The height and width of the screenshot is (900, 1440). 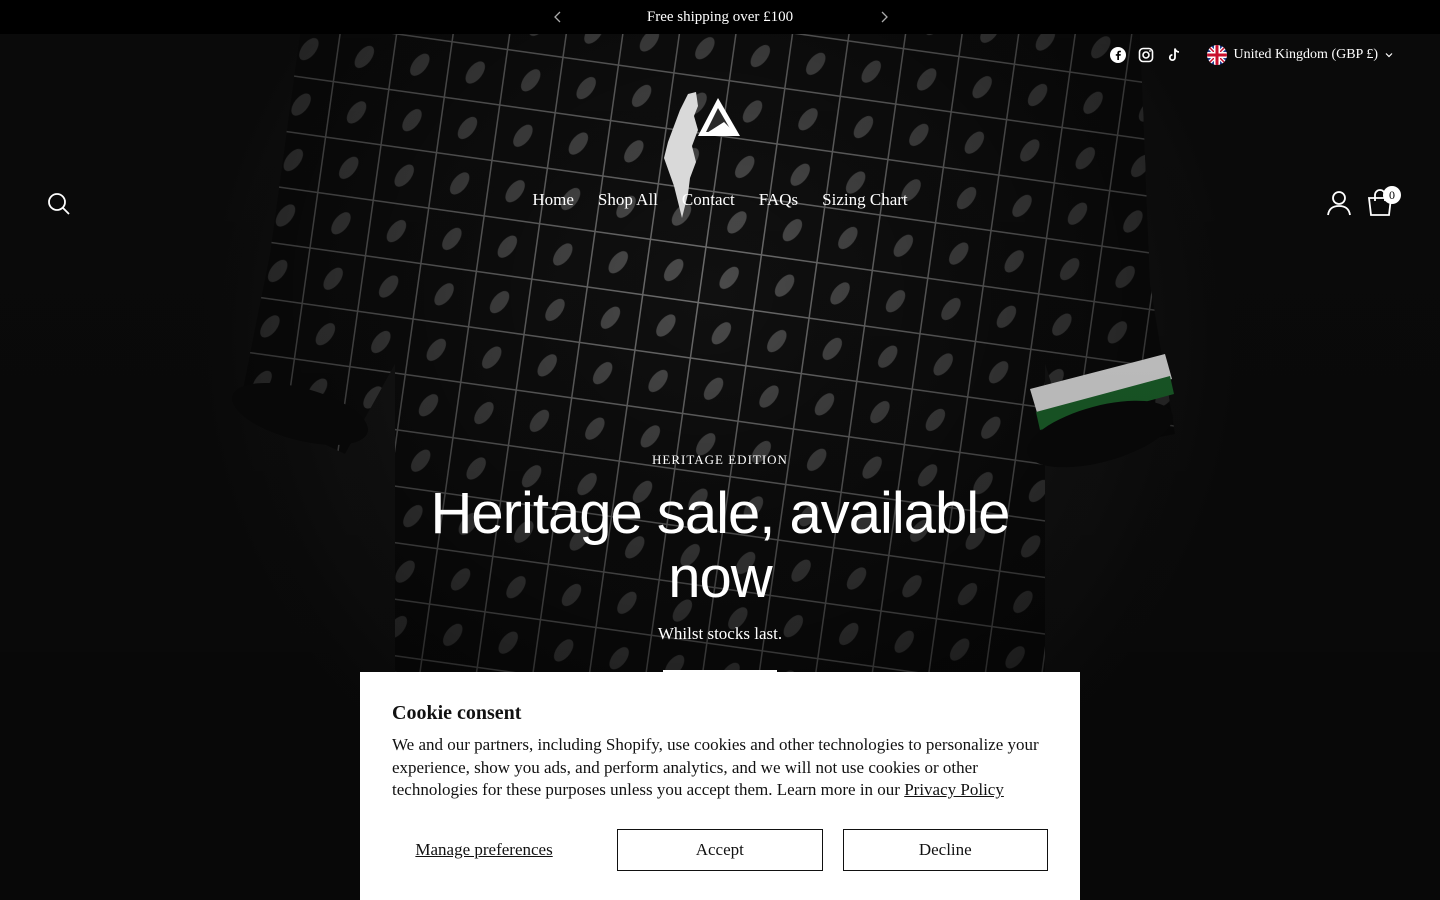 I want to click on main-nav: Home Shop All Contact FAQs Sizing Chart, so click(x=720, y=200).